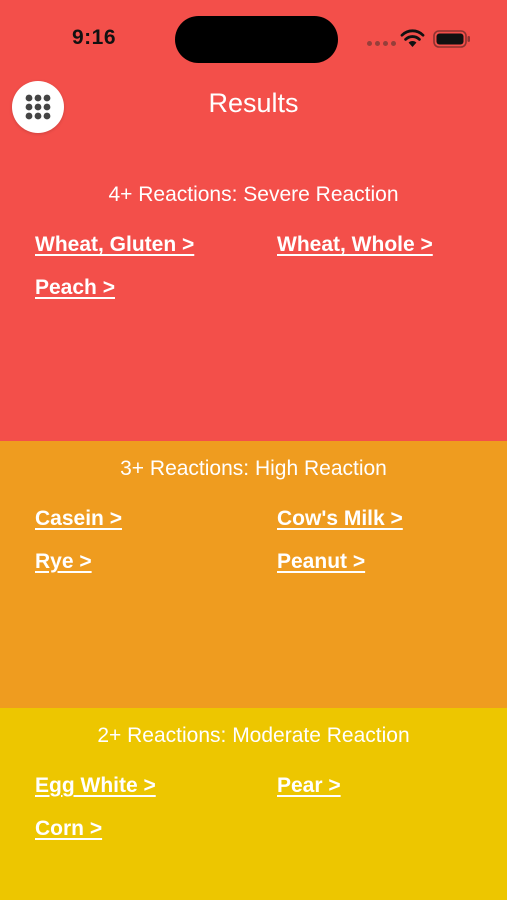 The image size is (507, 900). I want to click on result-item-corn: Corn >, so click(68, 829).